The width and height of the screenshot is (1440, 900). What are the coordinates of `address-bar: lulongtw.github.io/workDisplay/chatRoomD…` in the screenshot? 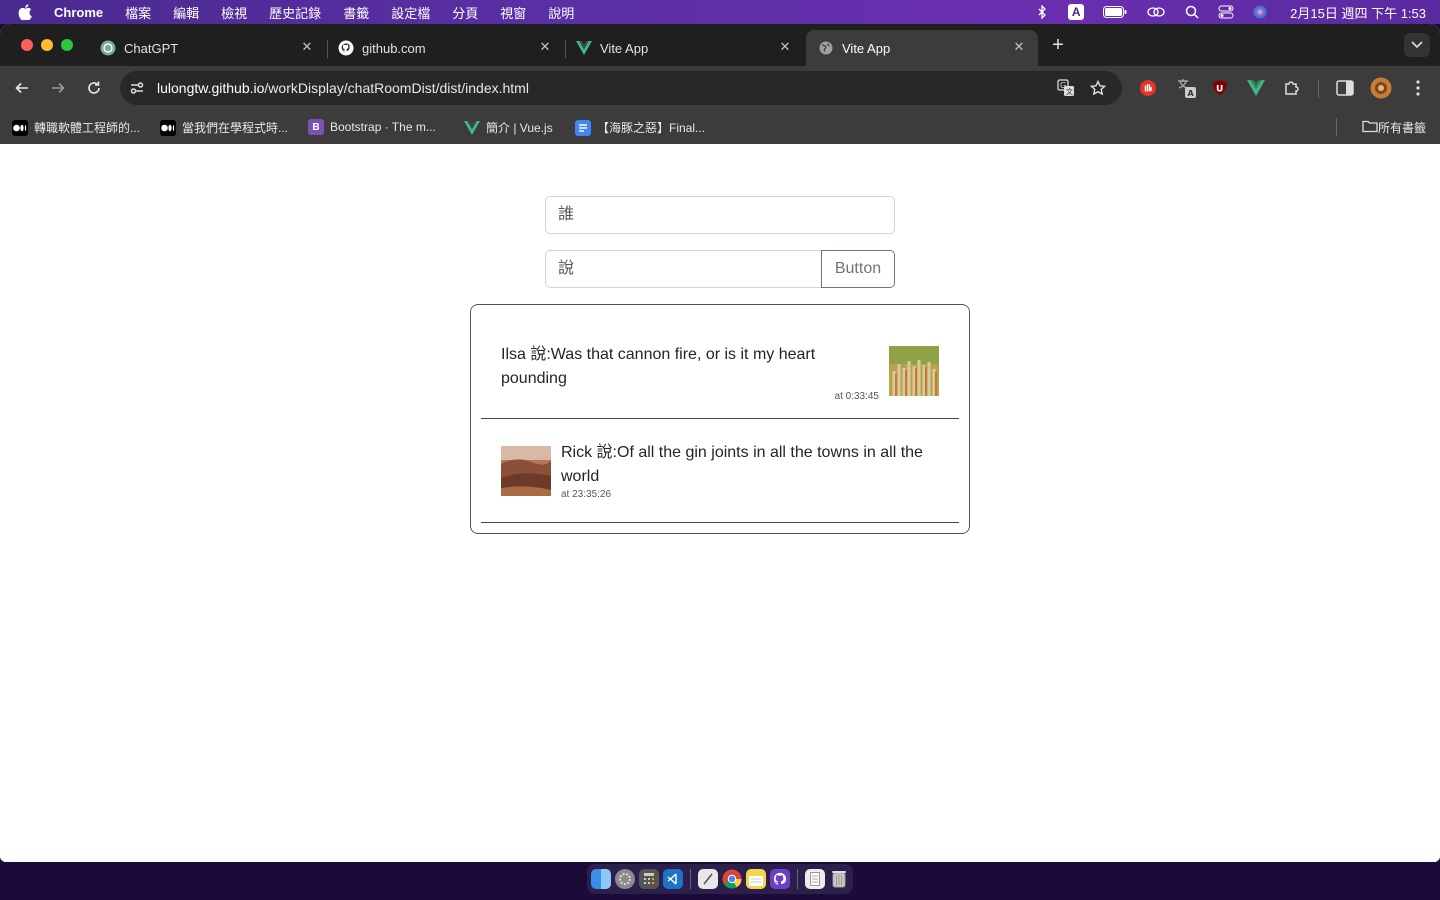 It's located at (621, 88).